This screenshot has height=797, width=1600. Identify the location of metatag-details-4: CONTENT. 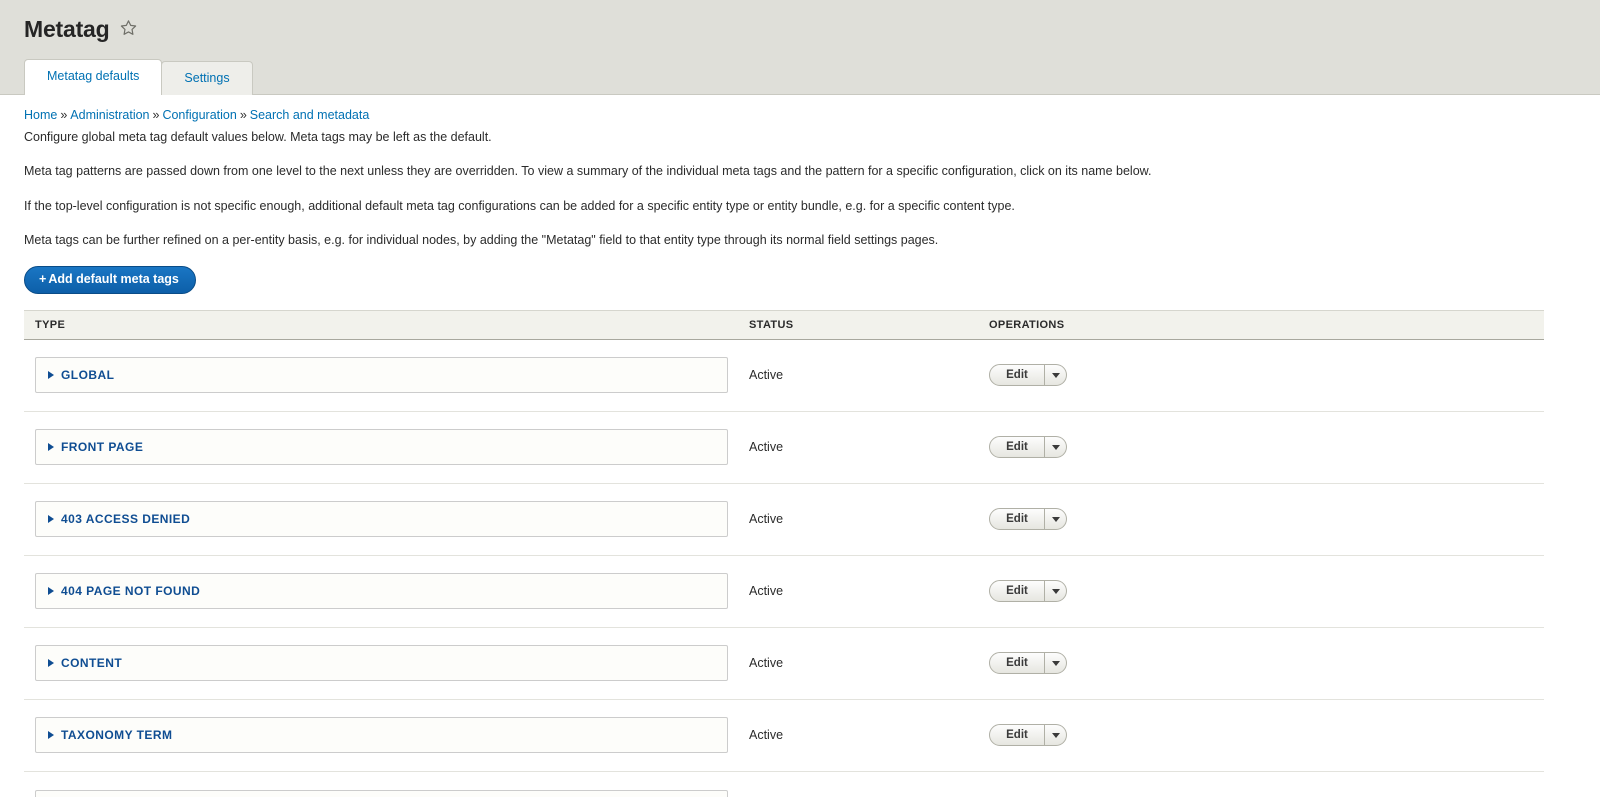
(381, 663).